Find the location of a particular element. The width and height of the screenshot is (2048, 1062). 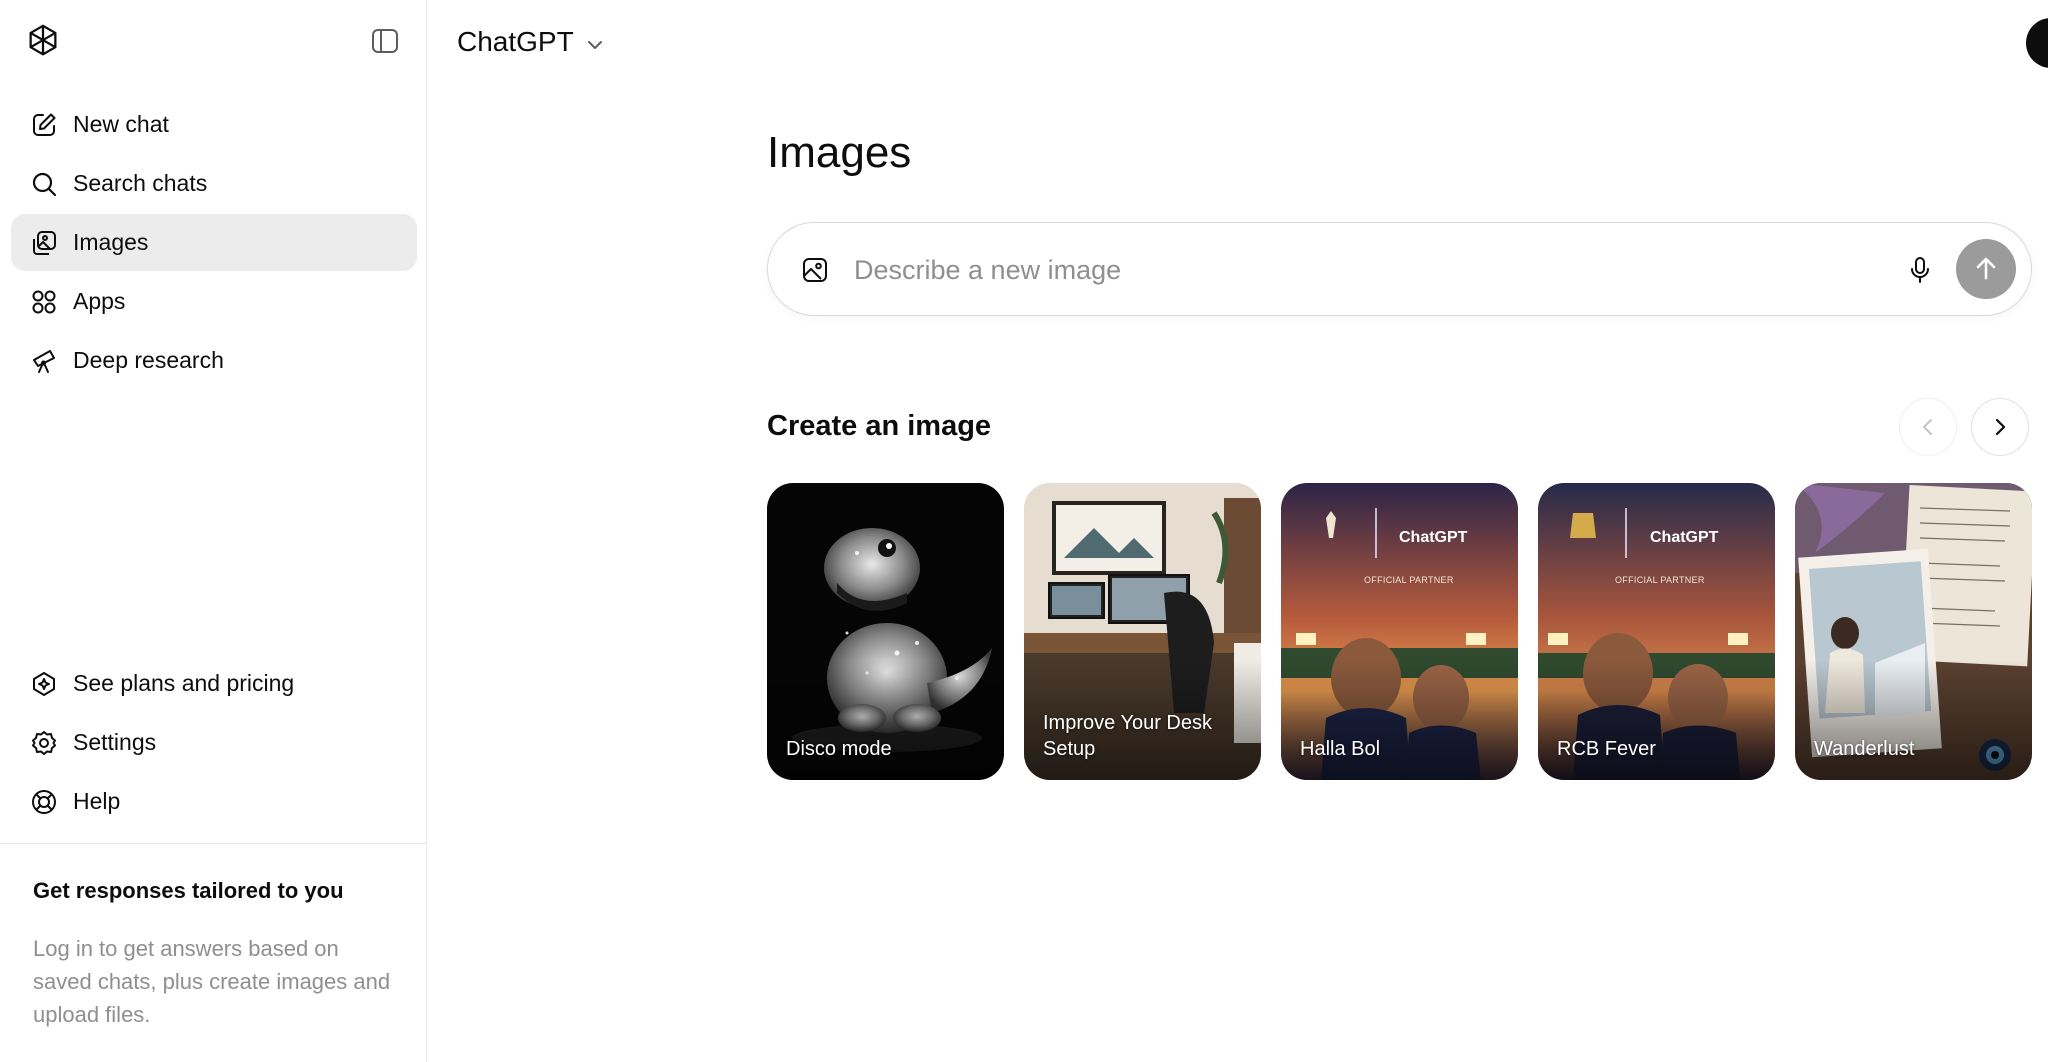

sidebar-item-settings: Settings is located at coordinates (214, 742).